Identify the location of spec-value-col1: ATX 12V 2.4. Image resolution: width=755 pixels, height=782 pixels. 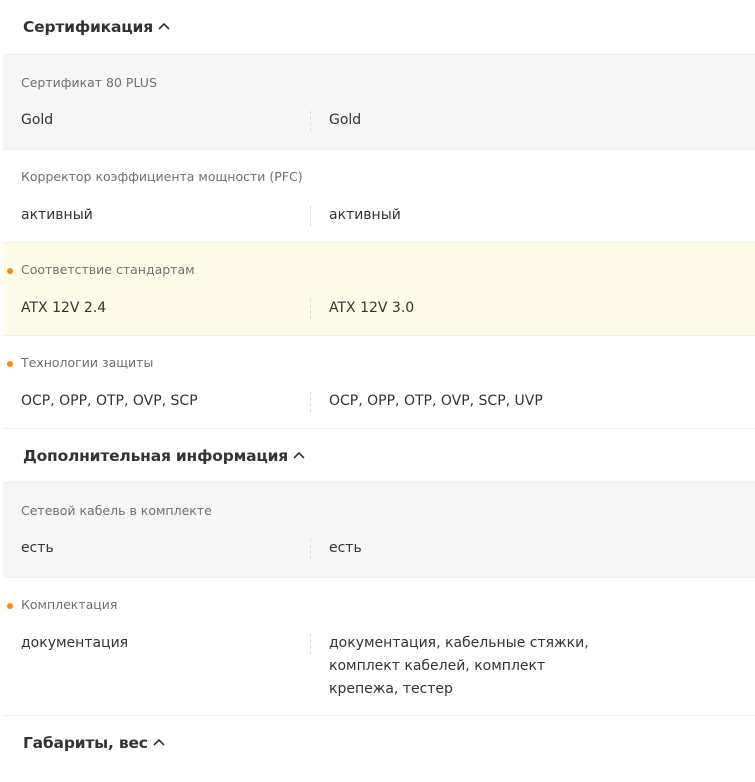
(64, 308).